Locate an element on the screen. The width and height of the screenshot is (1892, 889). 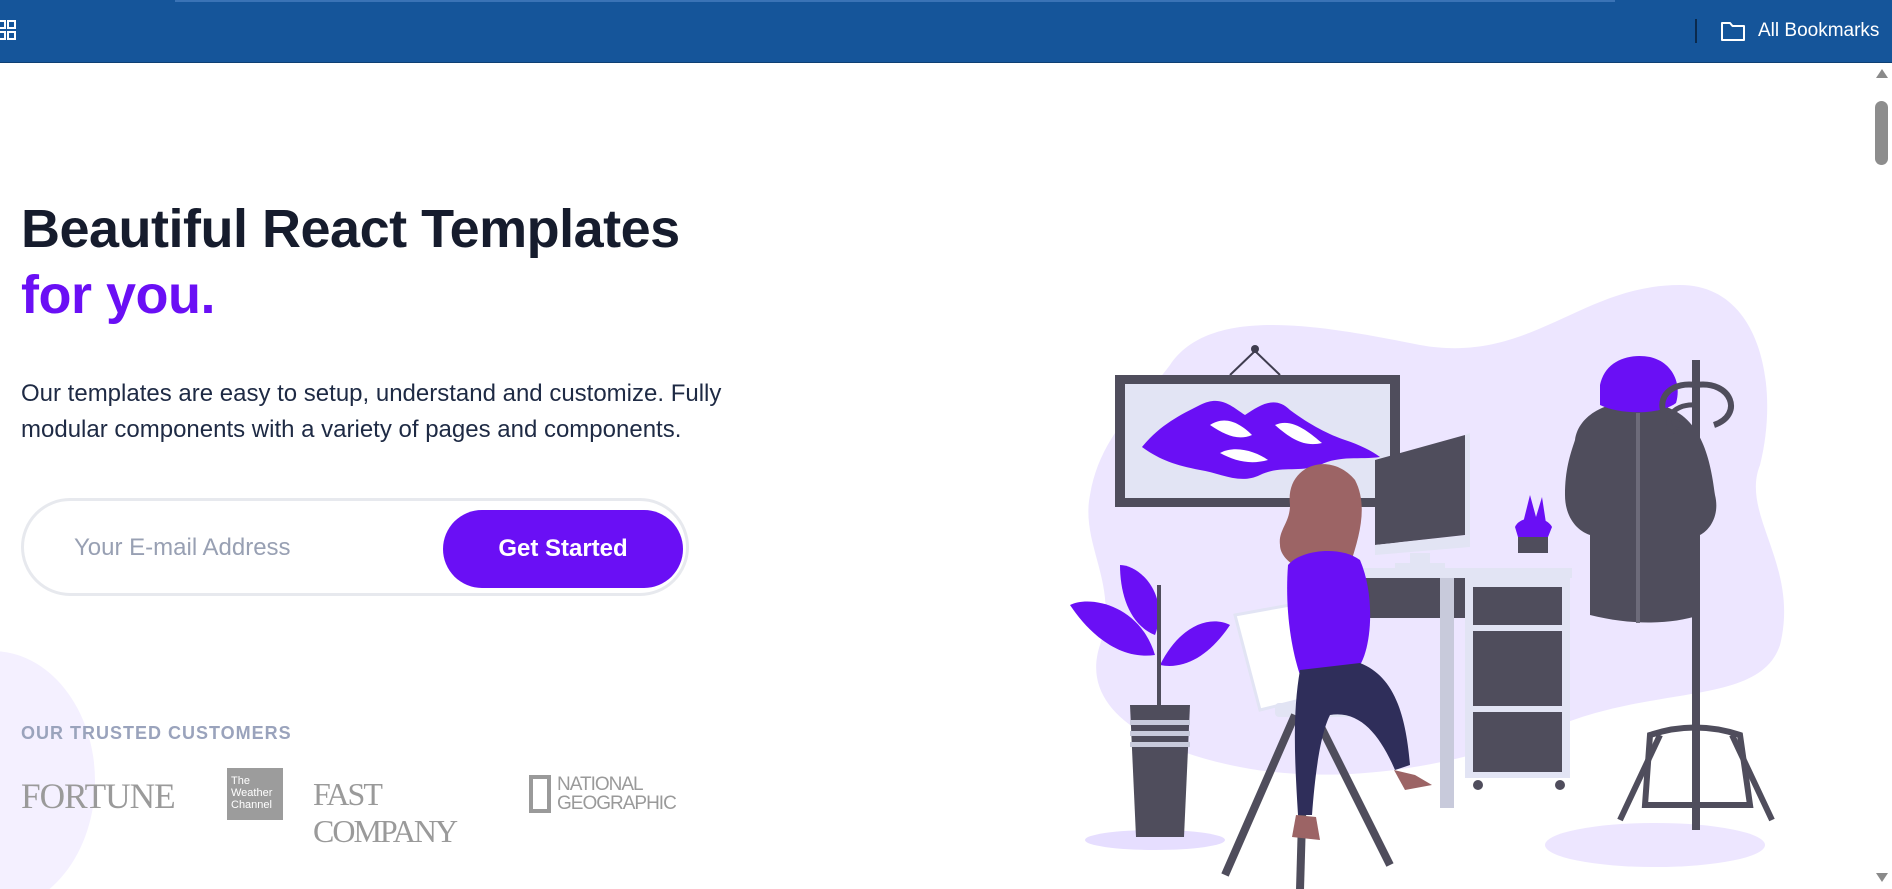
tab-strip-accent is located at coordinates (895, 1).